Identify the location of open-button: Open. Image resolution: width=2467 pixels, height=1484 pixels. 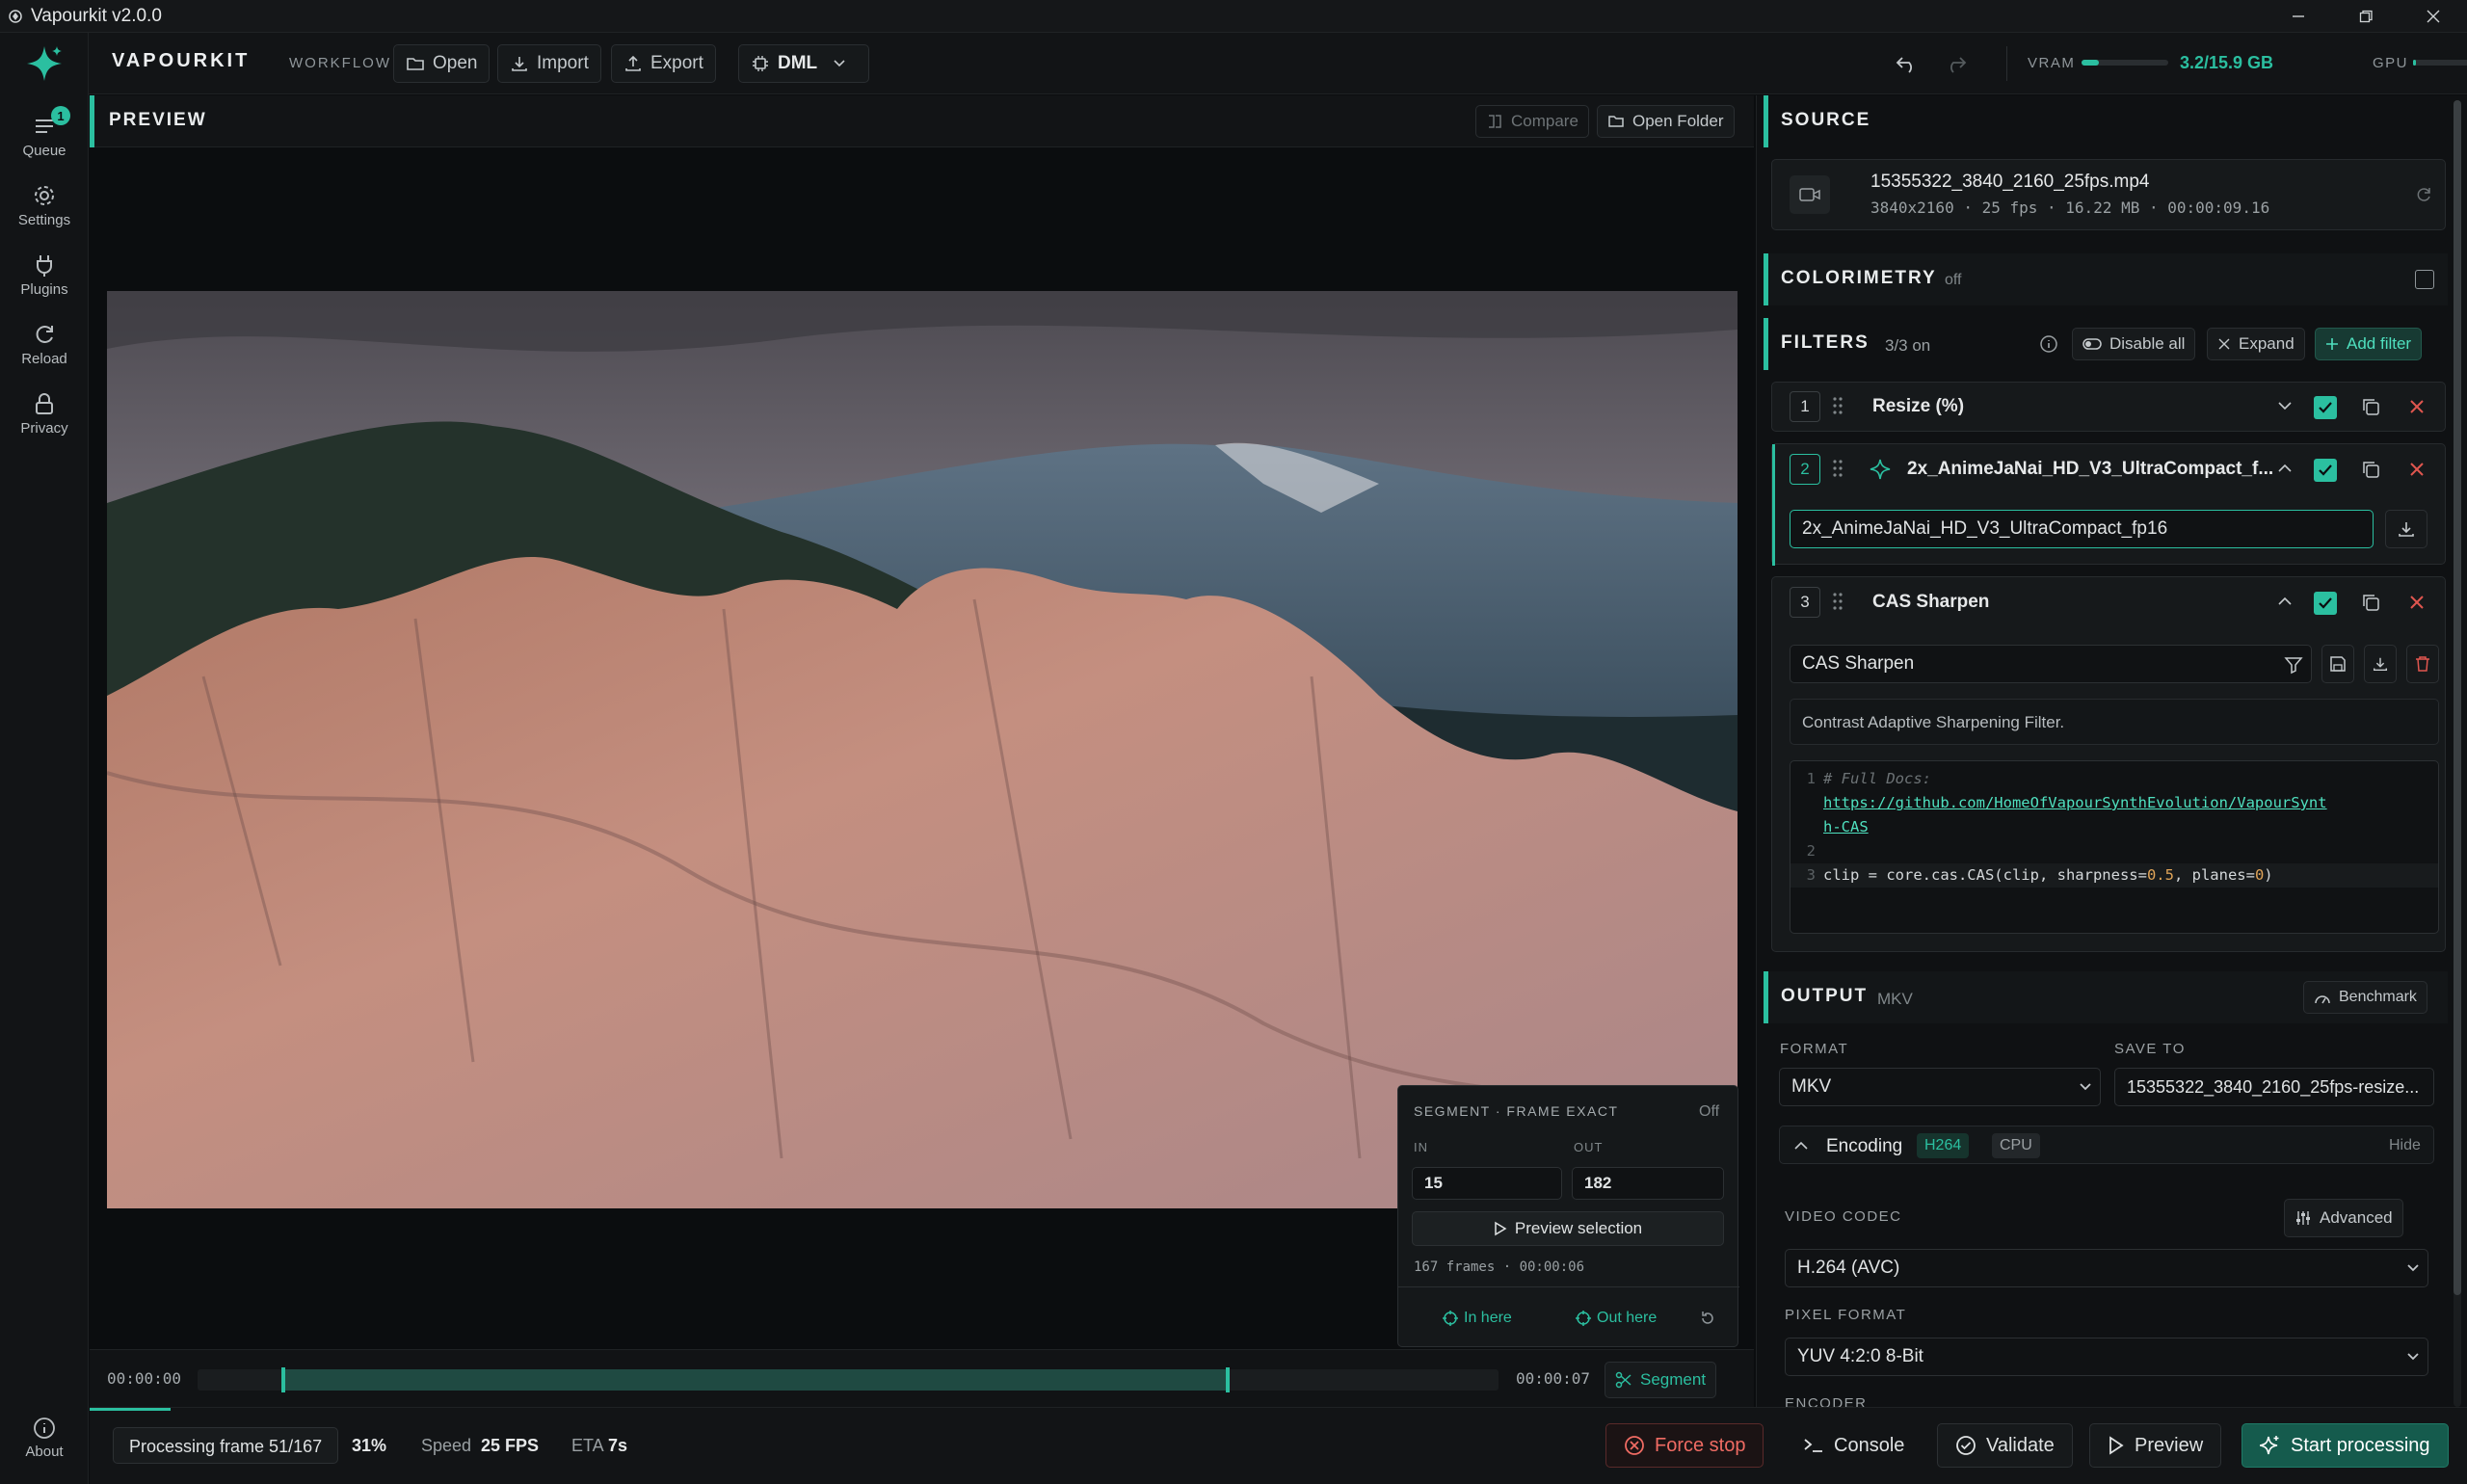
(442, 63).